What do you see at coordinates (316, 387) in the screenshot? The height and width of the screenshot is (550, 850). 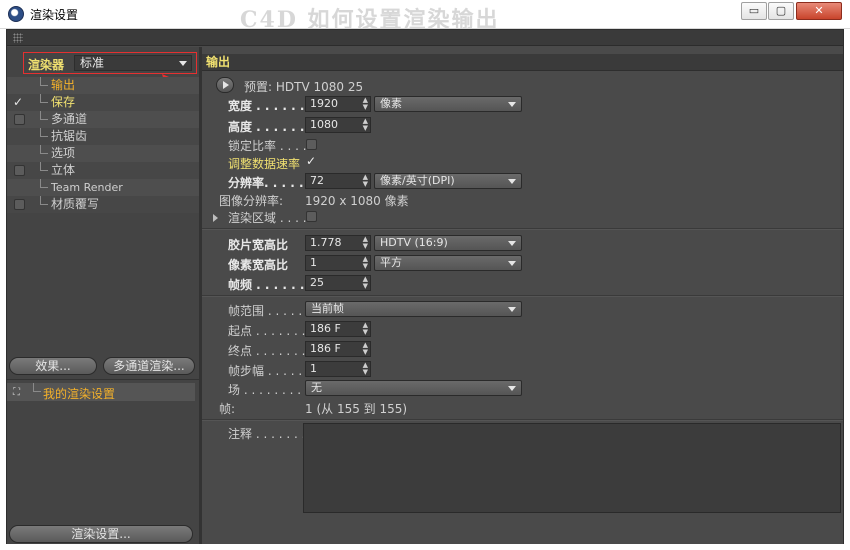 I see `field-value: 无` at bounding box center [316, 387].